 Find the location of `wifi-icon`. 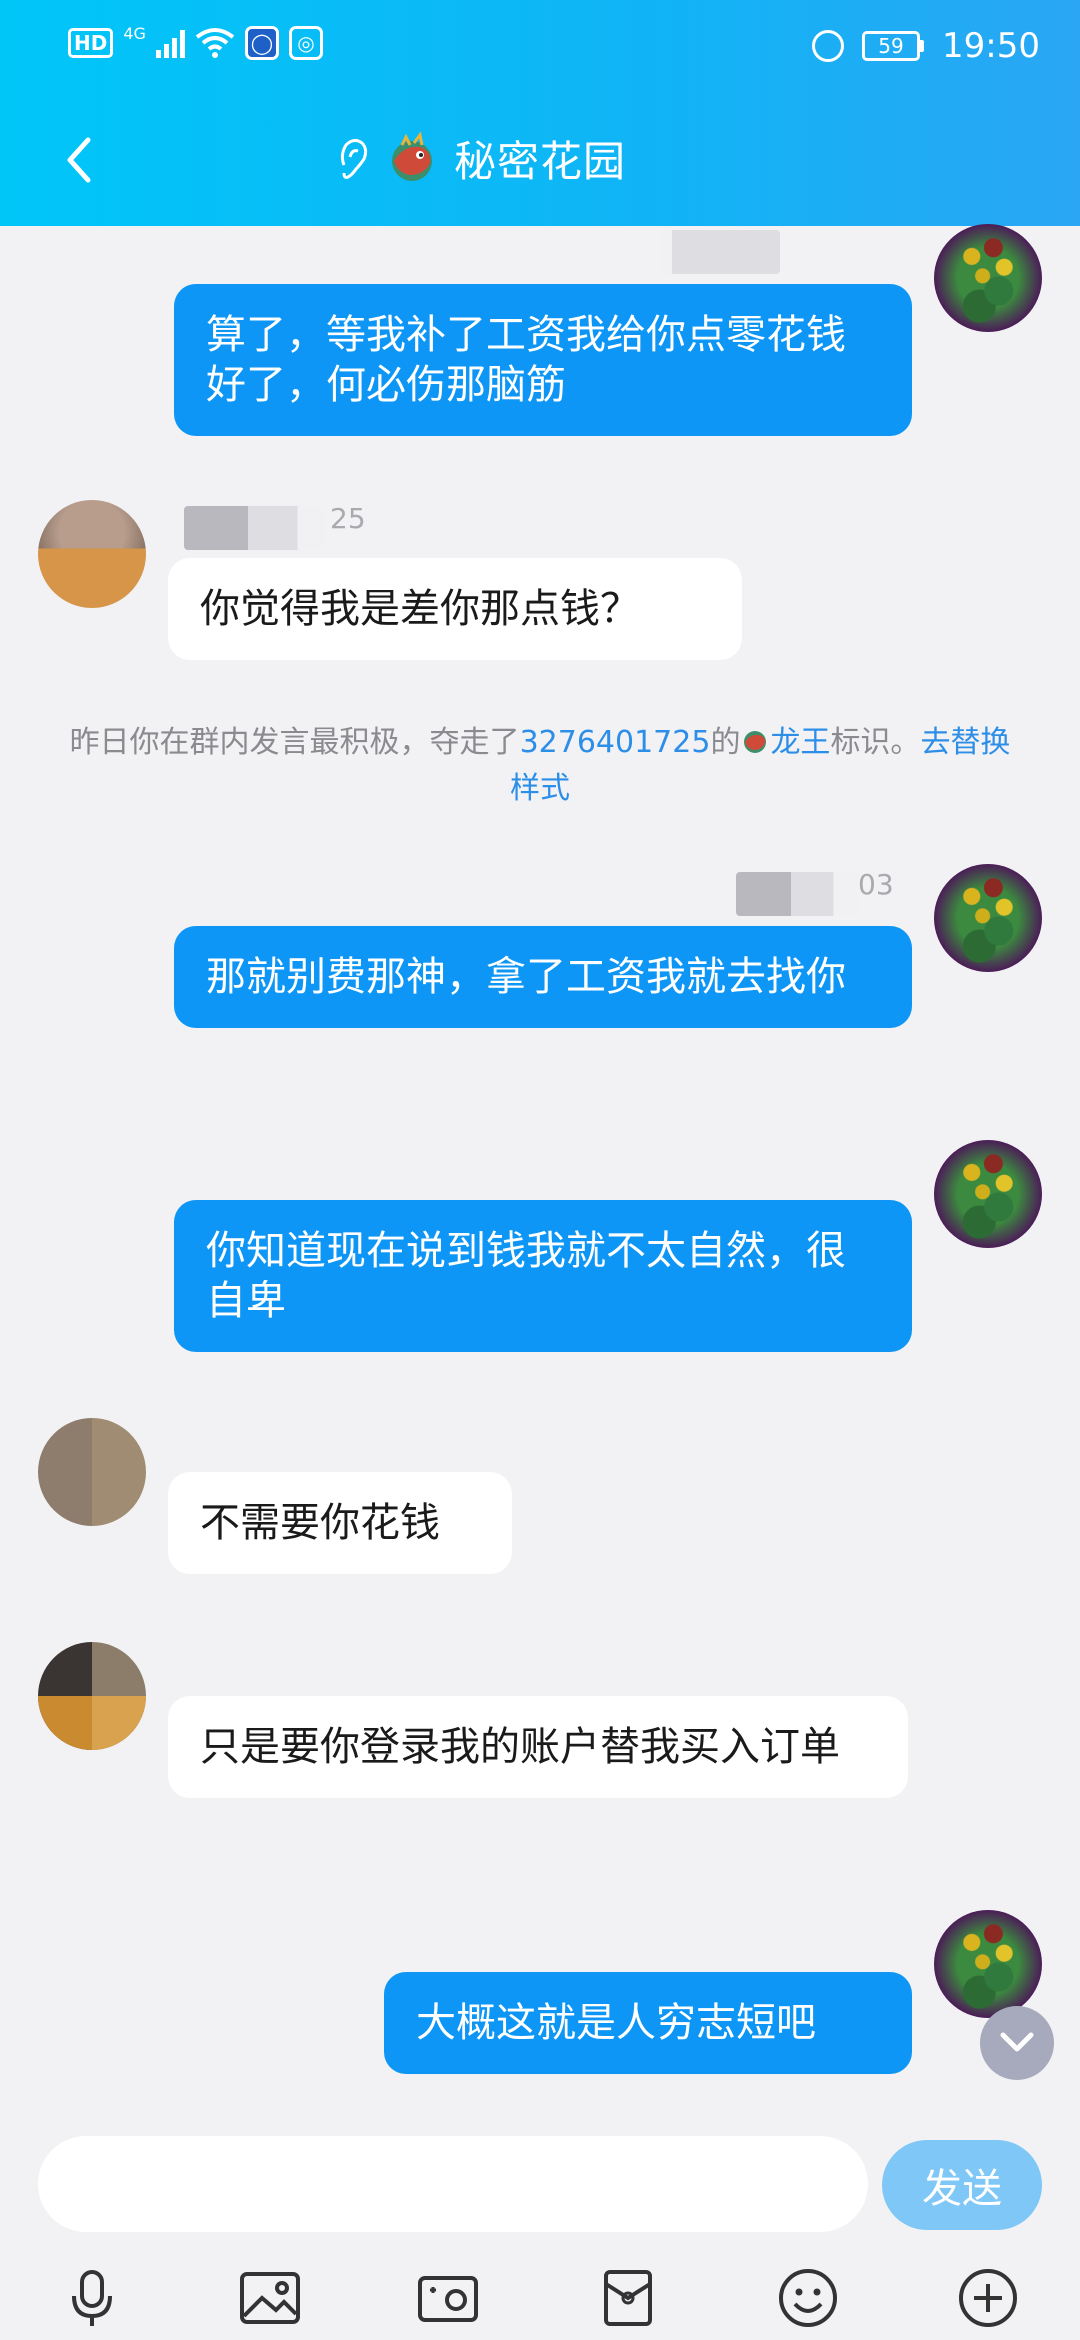

wifi-icon is located at coordinates (215, 43).